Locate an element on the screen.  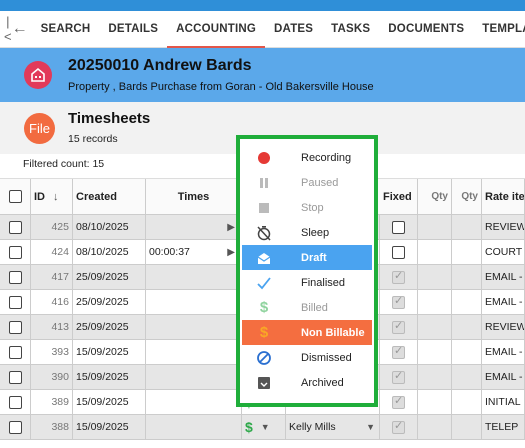
col-qty-1: Qty is located at coordinates (435, 196).